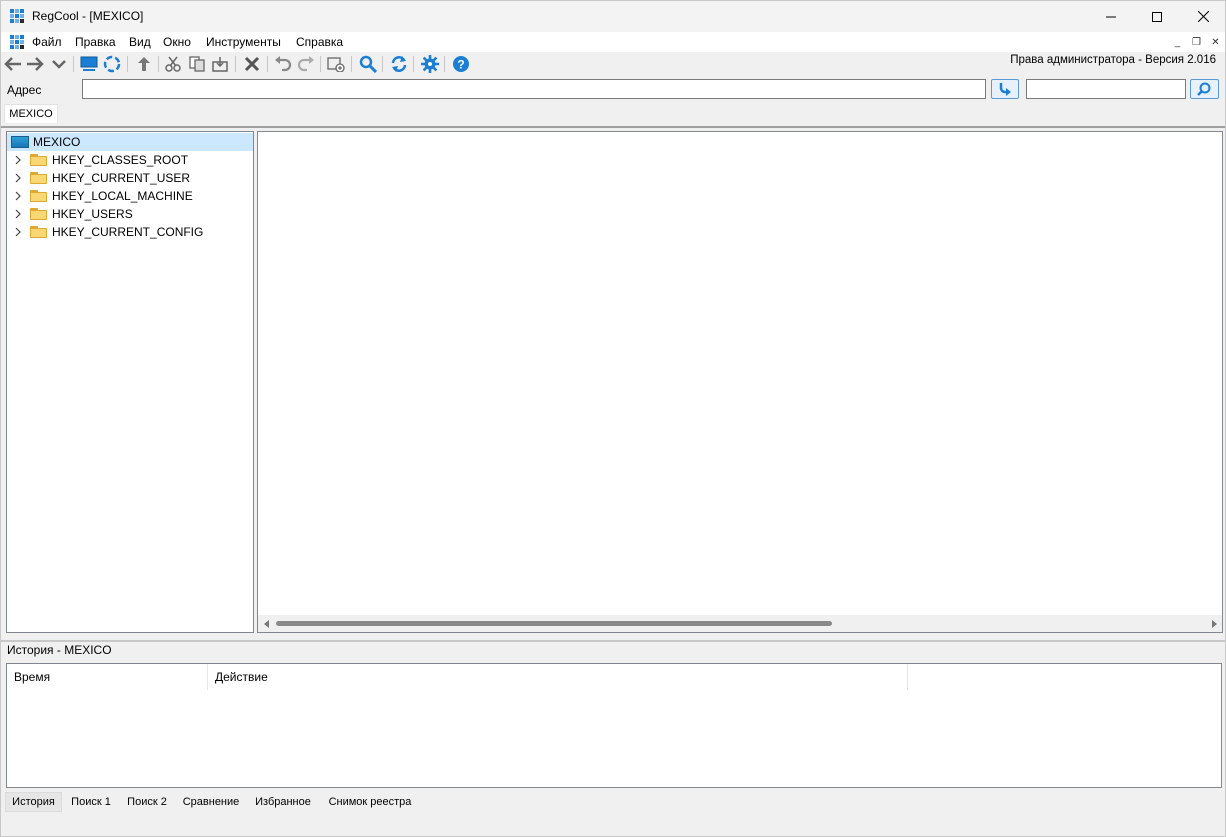  I want to click on mdi-close-icon: ✕, so click(1215, 42).